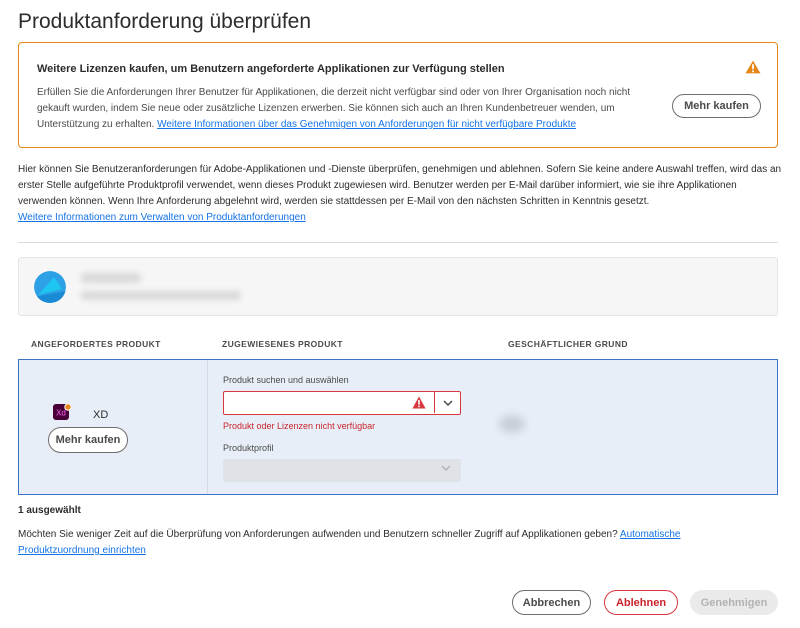 The image size is (800, 628). What do you see at coordinates (734, 602) in the screenshot?
I see `approve-button: Genehmigen` at bounding box center [734, 602].